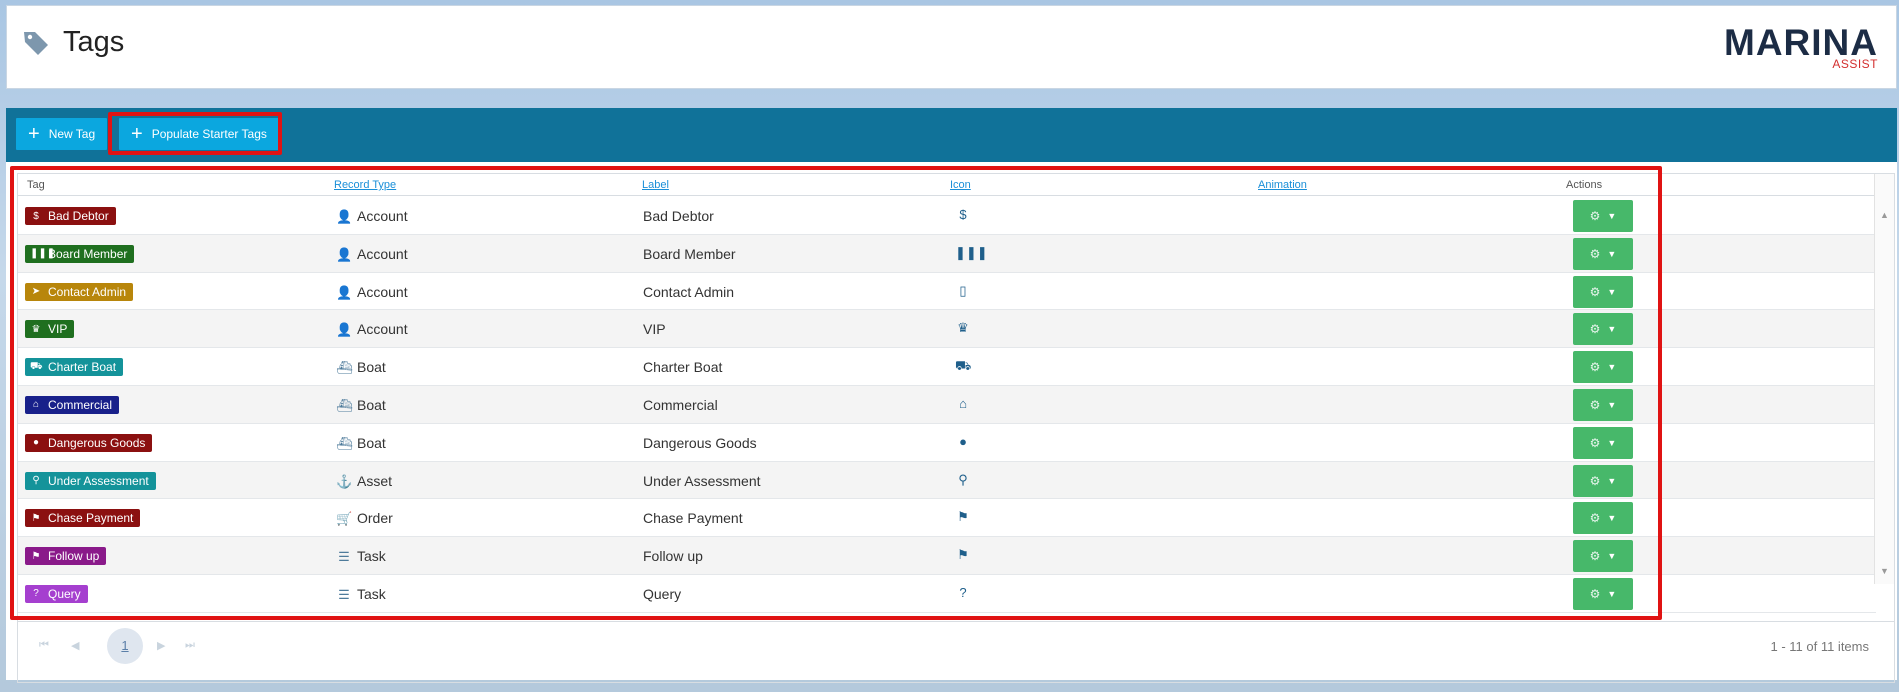 The height and width of the screenshot is (692, 1899). I want to click on toolbar: + New Tag + Populate Starter Tags, so click(951, 135).